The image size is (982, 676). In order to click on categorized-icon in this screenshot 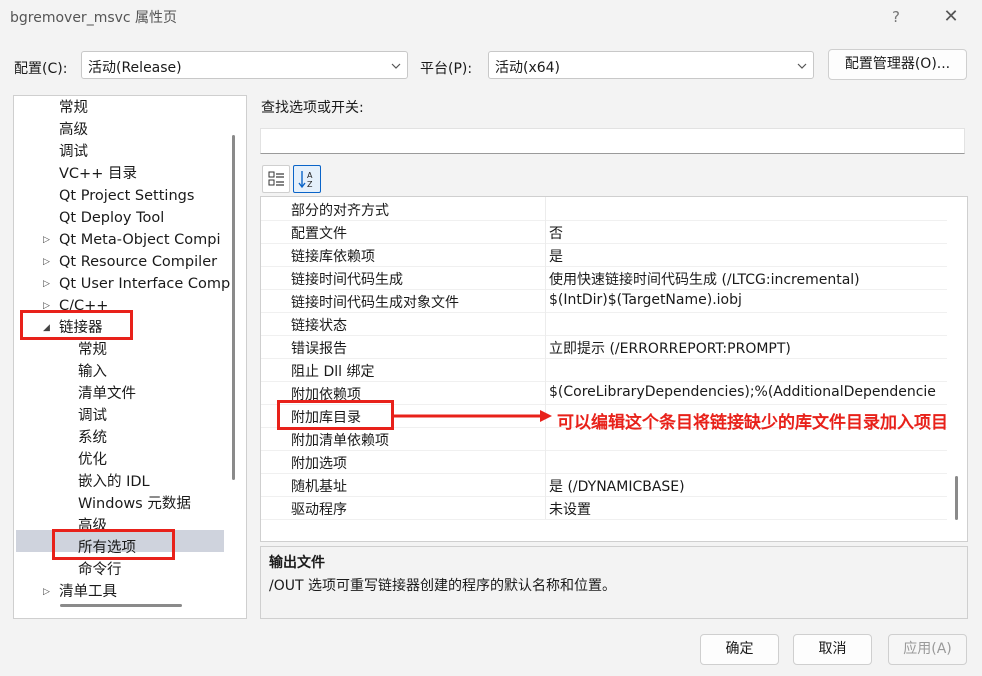, I will do `click(276, 178)`.